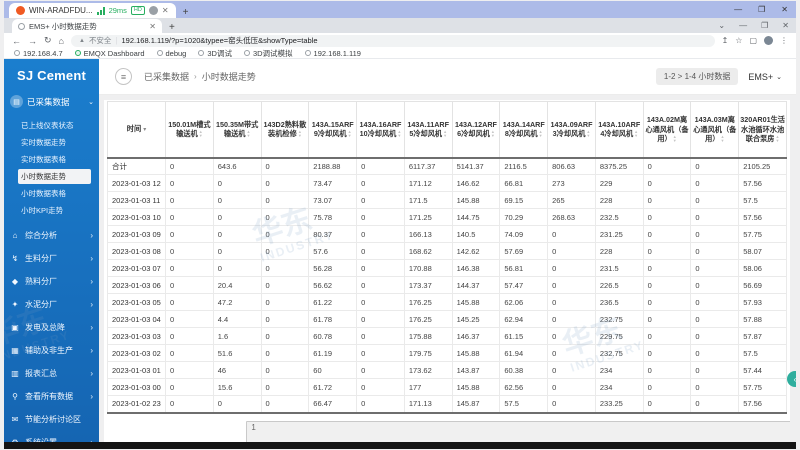 The image size is (800, 450). What do you see at coordinates (715, 130) in the screenshot?
I see `column-header: 143A.03M离心通风机（备用） ▲ ▼` at bounding box center [715, 130].